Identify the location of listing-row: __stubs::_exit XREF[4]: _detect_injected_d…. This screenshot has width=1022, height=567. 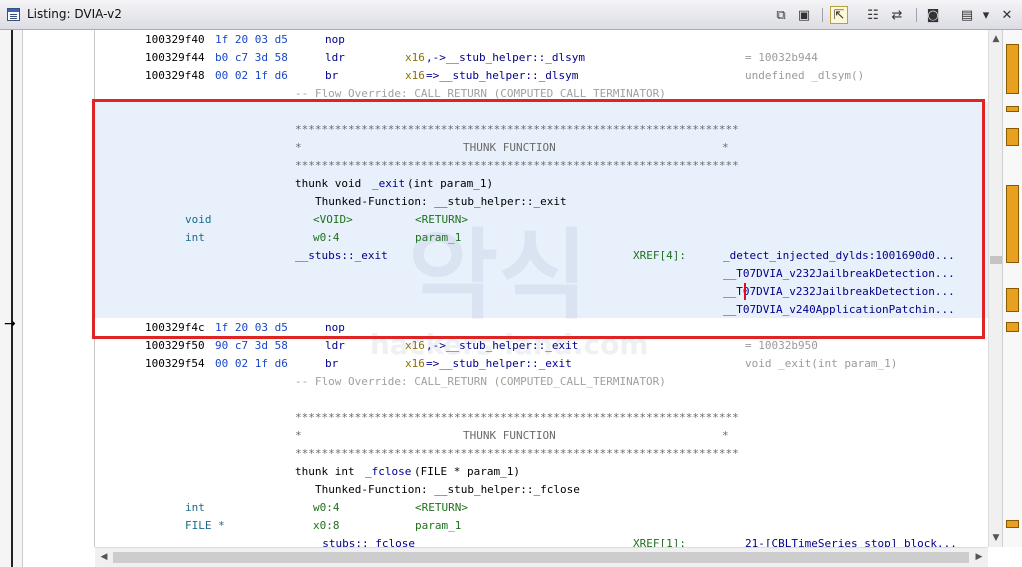
(541, 256).